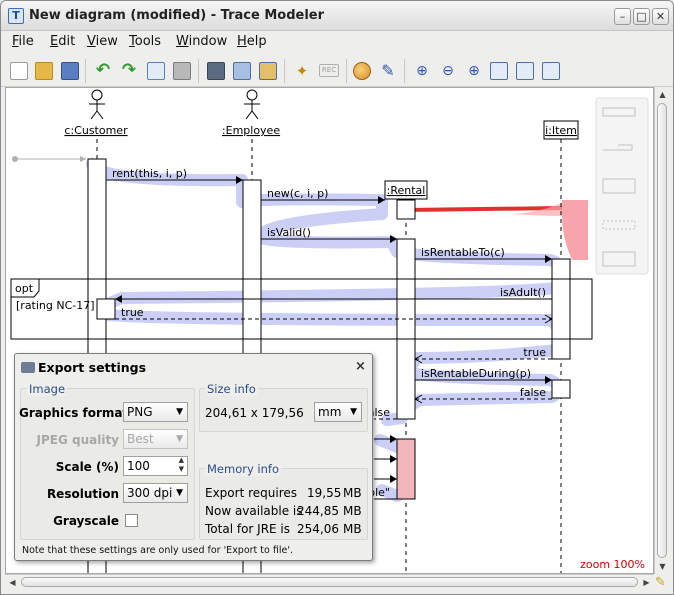 This screenshot has height=595, width=674. Describe the element at coordinates (131, 520) in the screenshot. I see `grayscale-checkbox` at that location.